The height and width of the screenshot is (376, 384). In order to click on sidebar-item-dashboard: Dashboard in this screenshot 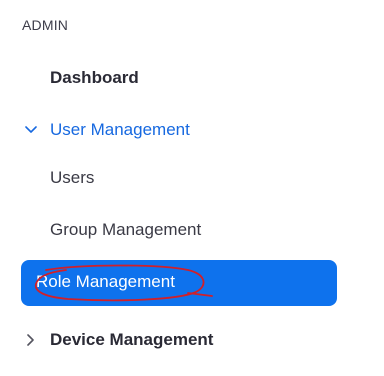, I will do `click(192, 78)`.